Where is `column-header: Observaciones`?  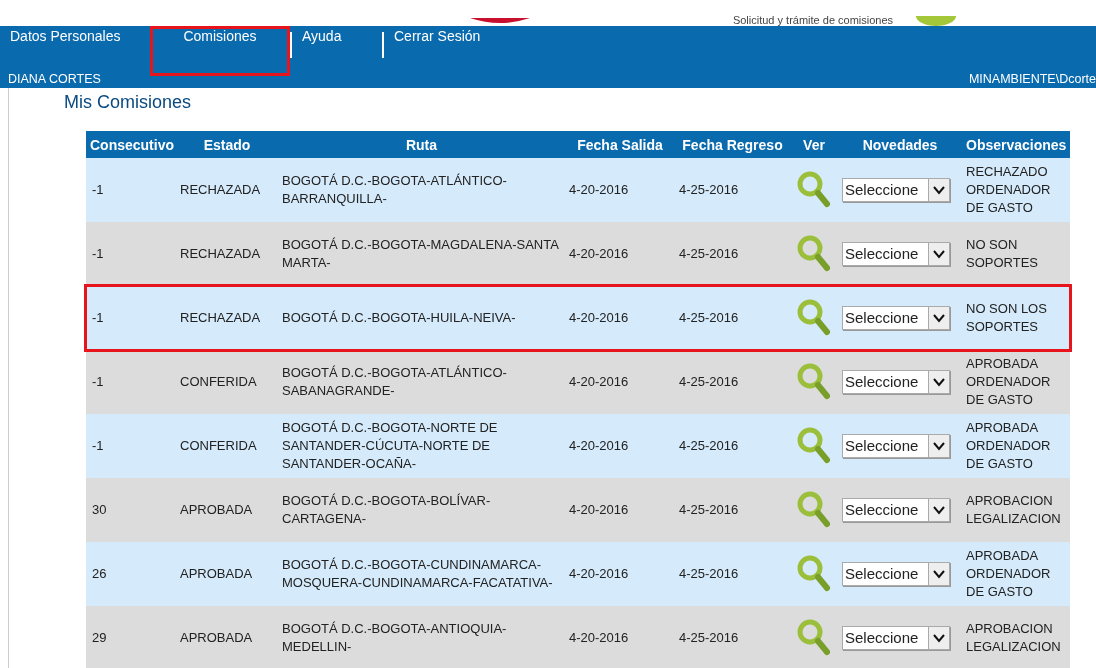
column-header: Observaciones is located at coordinates (1016, 144).